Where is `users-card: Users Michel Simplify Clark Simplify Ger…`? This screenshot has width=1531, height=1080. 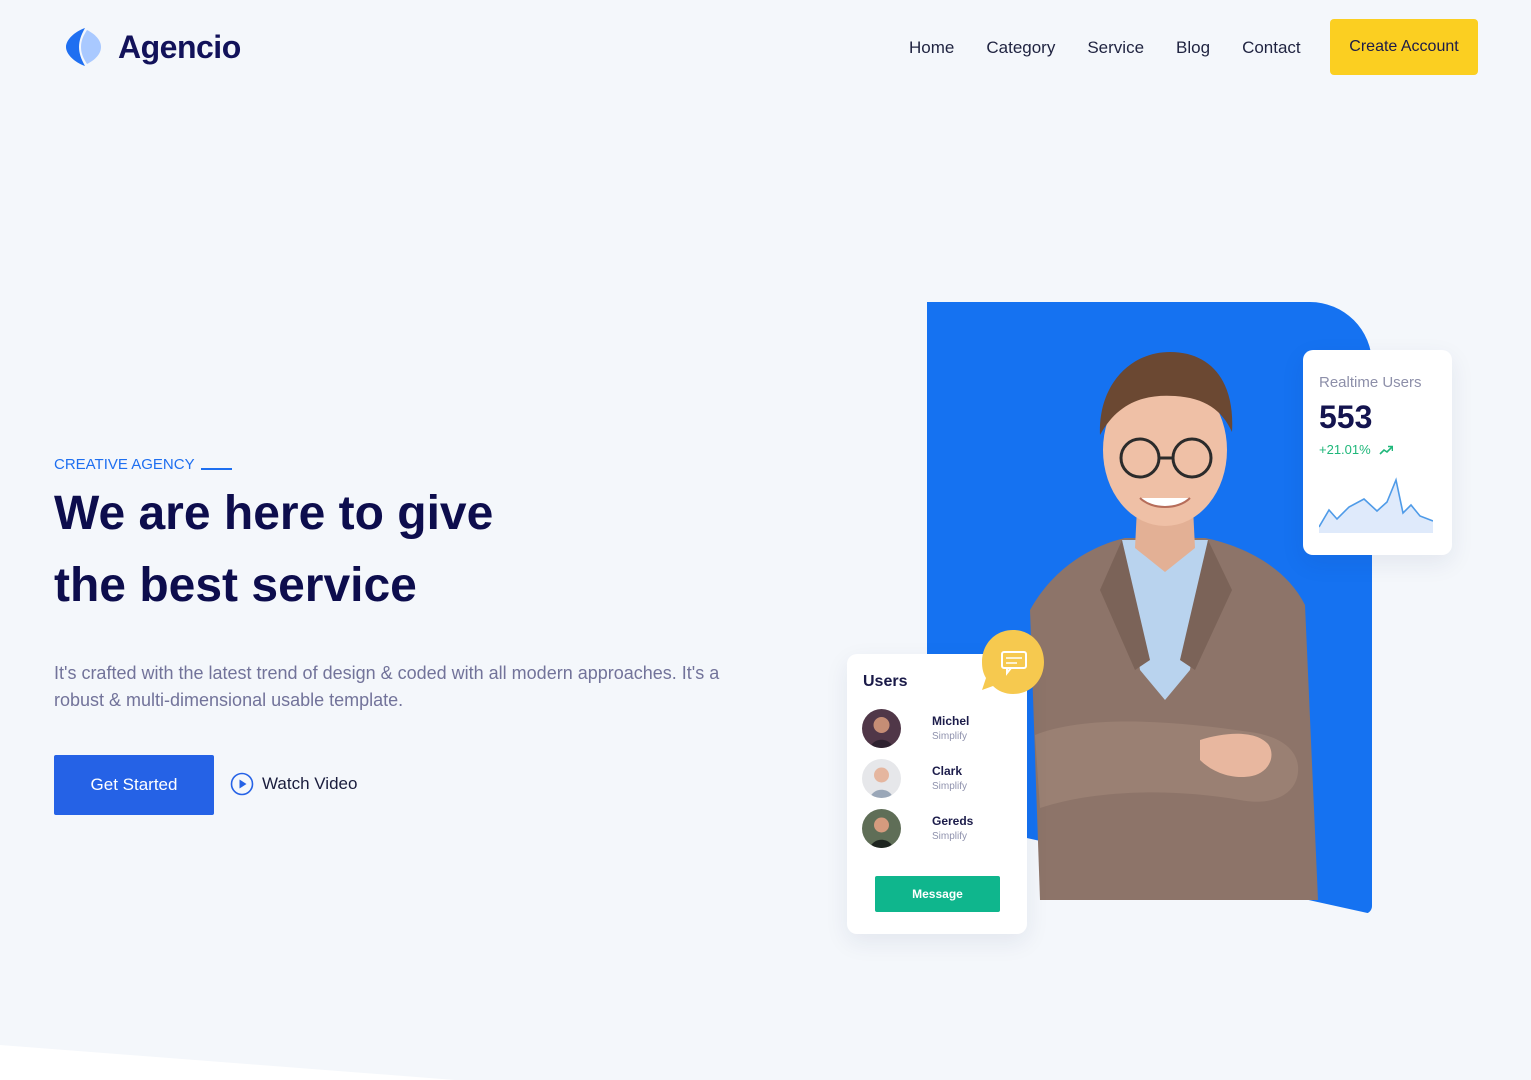 users-card: Users Michel Simplify Clark Simplify Ger… is located at coordinates (937, 794).